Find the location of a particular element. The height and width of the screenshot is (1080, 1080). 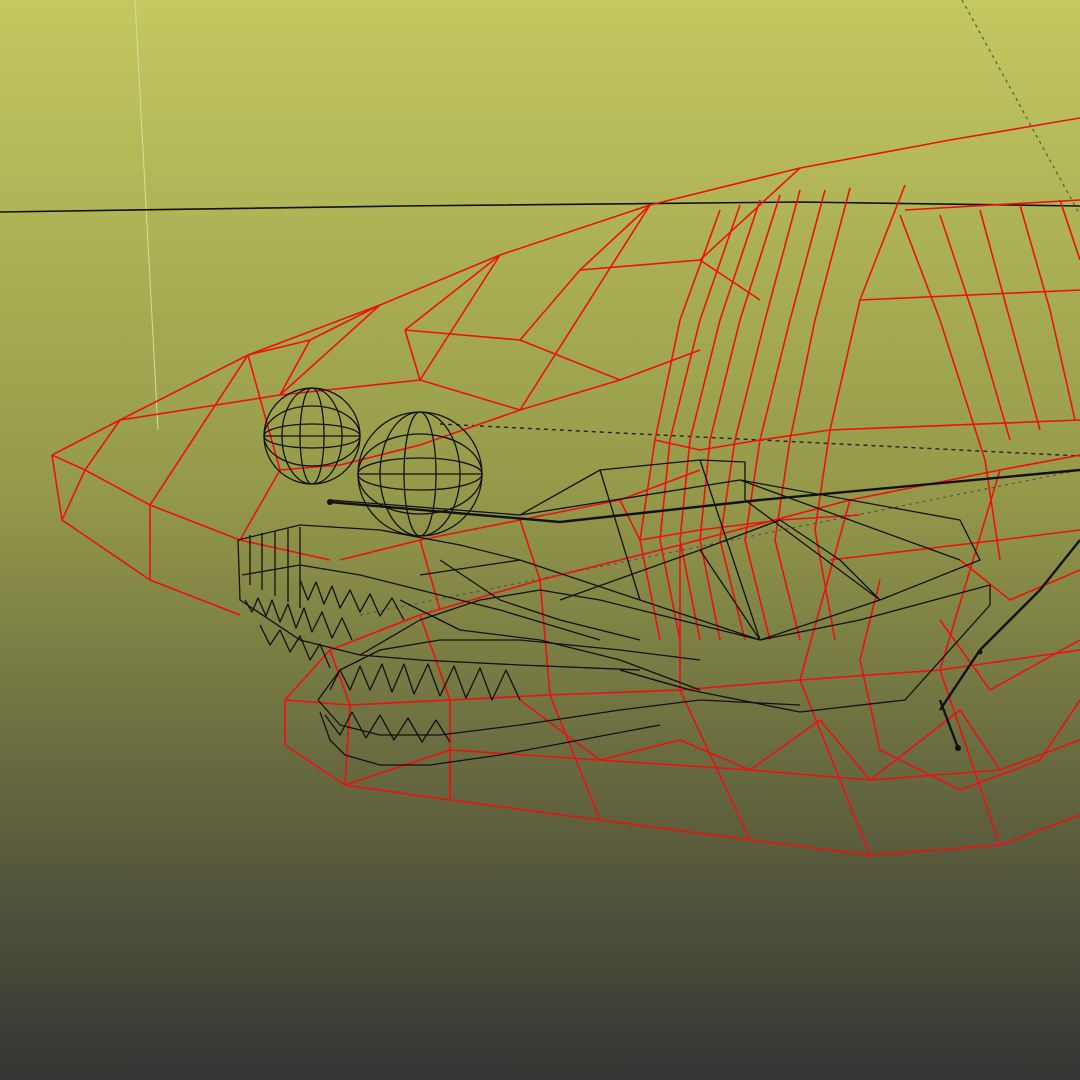

fin-bone-joint is located at coordinates (958, 748).